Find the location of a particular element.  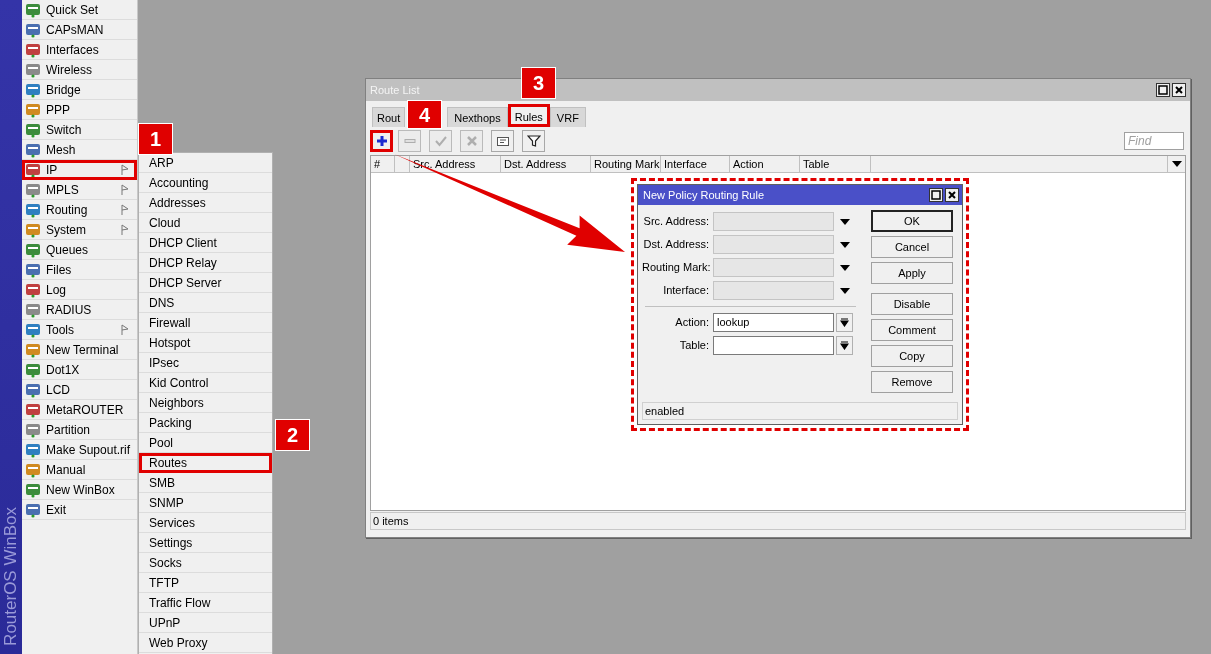

menu-item: MetaROUTER is located at coordinates (79, 410).